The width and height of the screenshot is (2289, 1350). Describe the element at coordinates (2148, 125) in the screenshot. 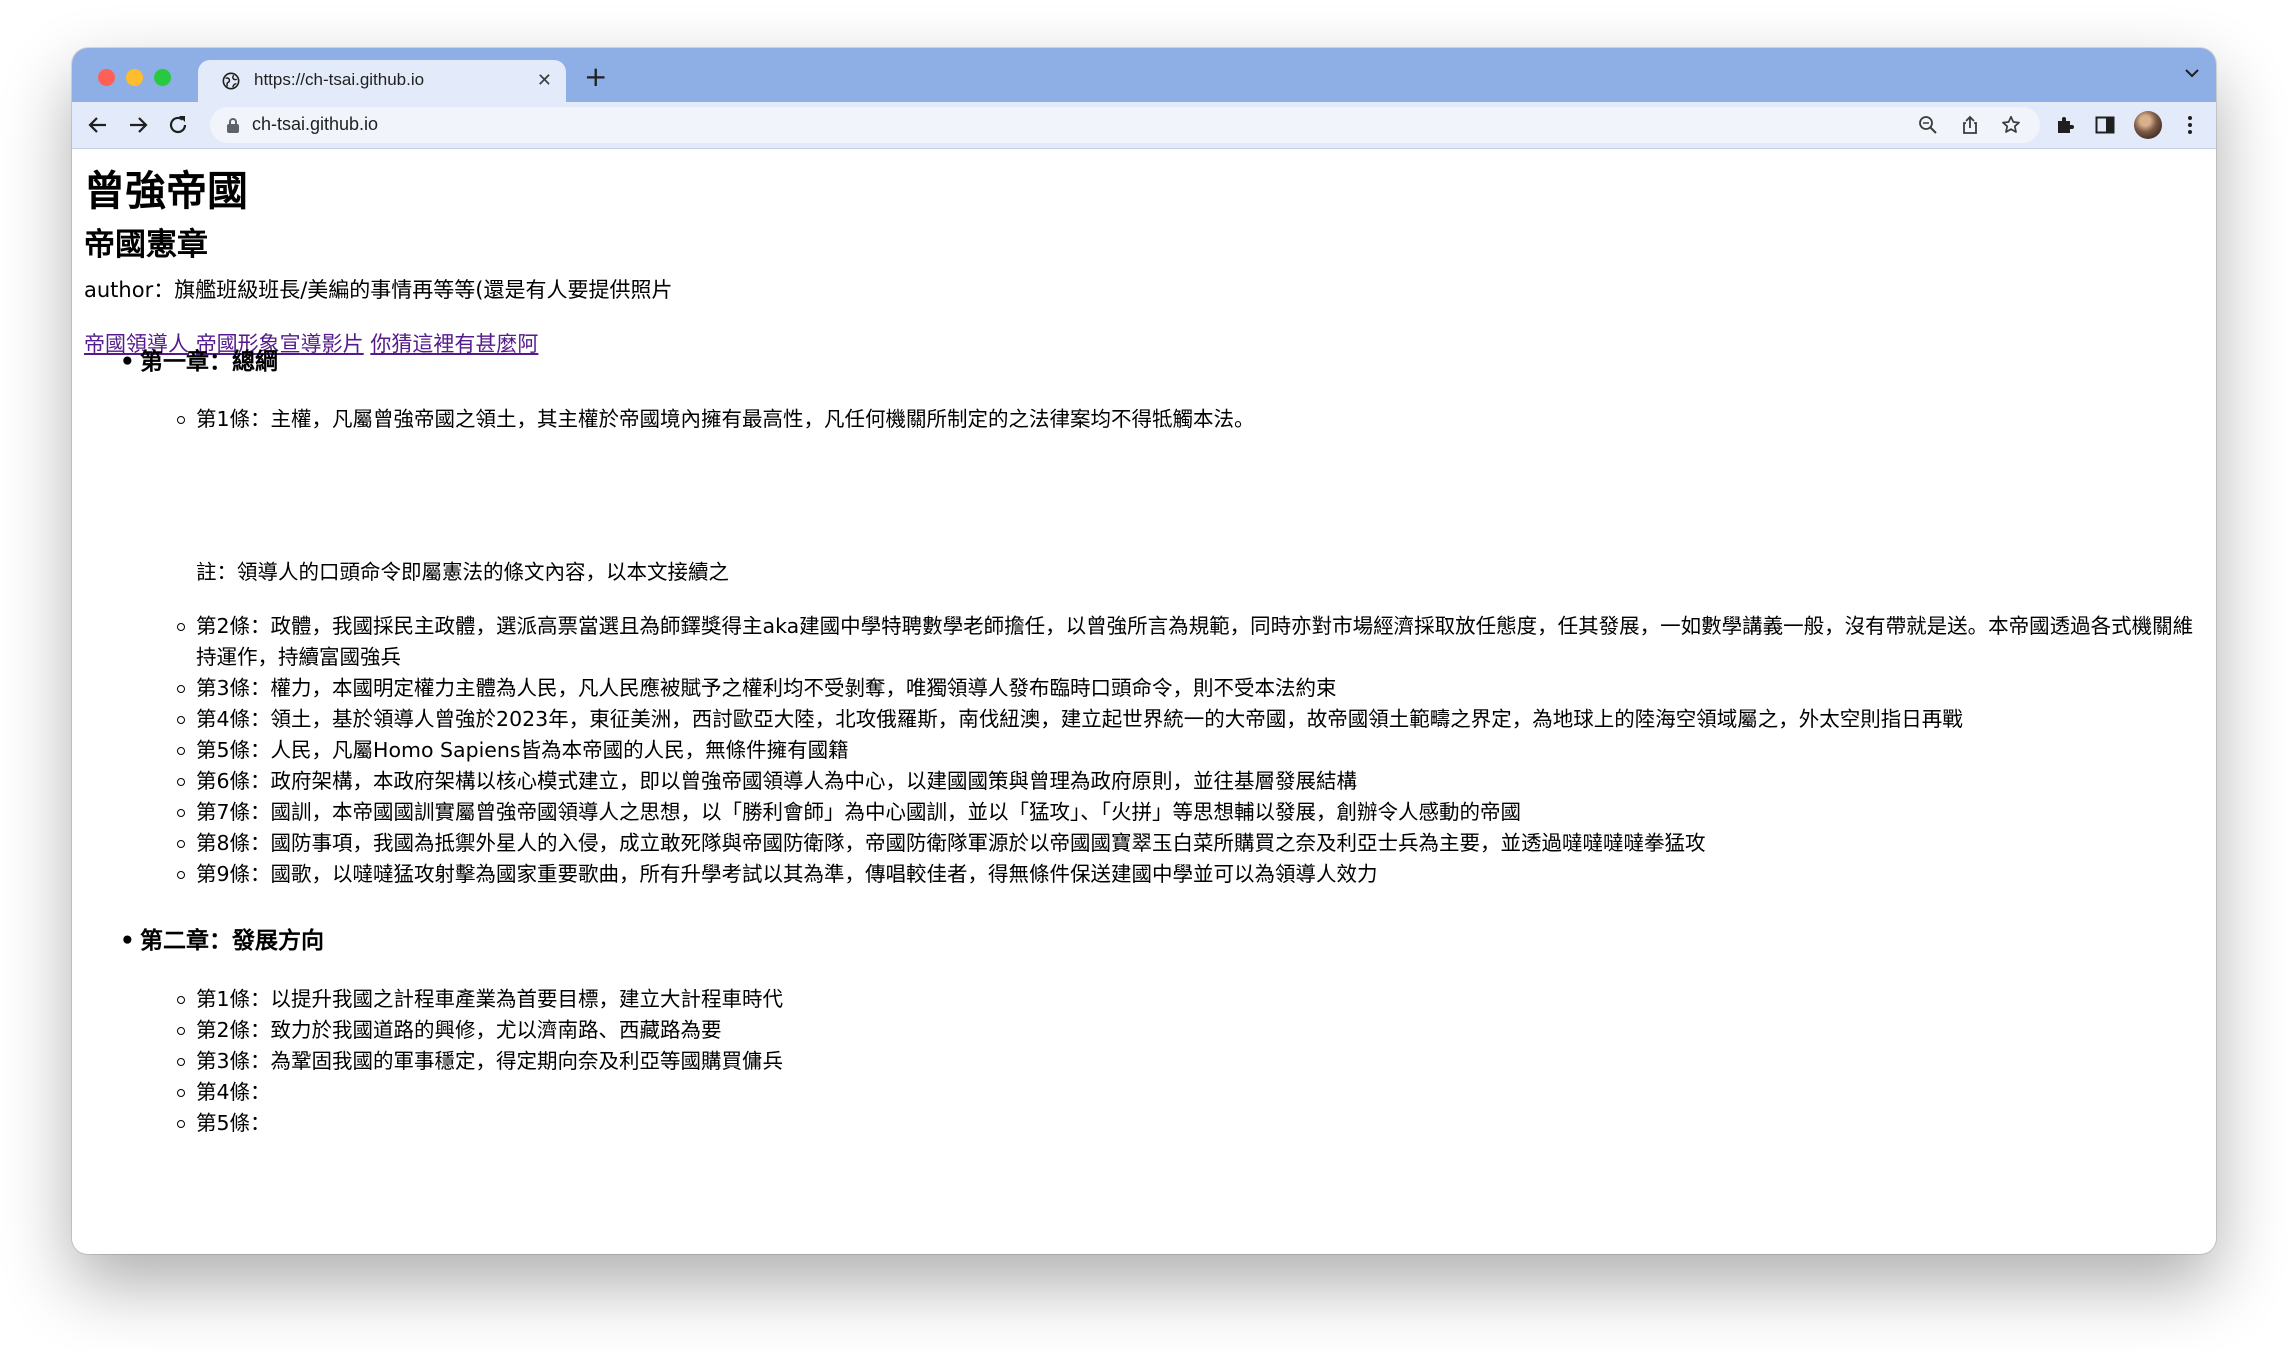

I see `profile-avatar` at that location.